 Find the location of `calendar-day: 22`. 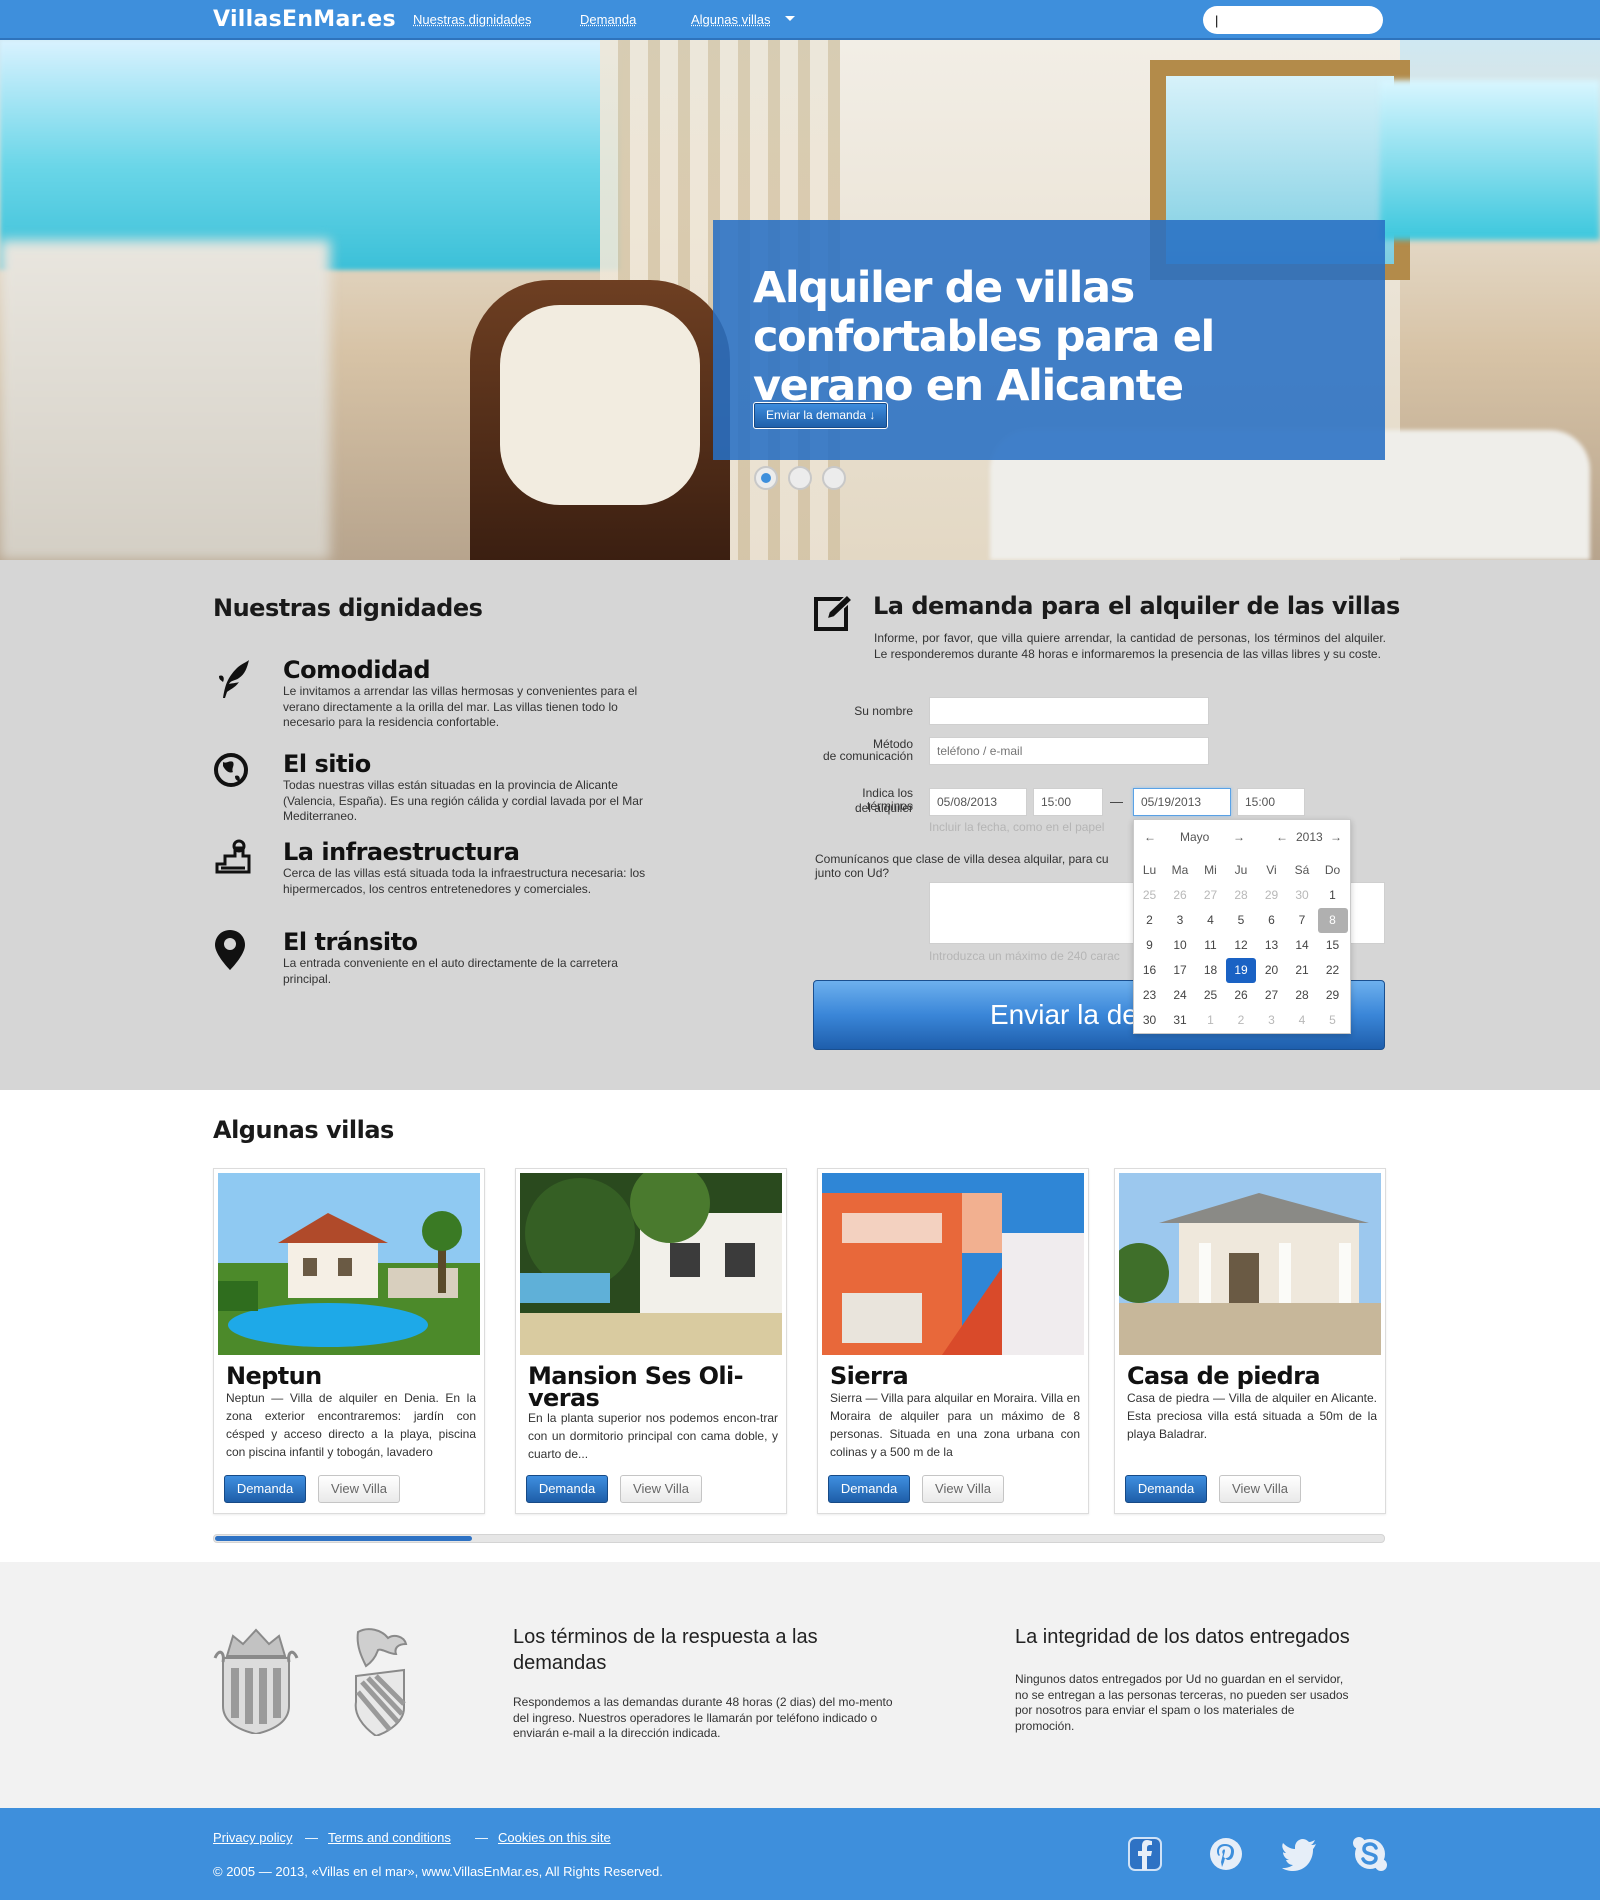

calendar-day: 22 is located at coordinates (1333, 970).